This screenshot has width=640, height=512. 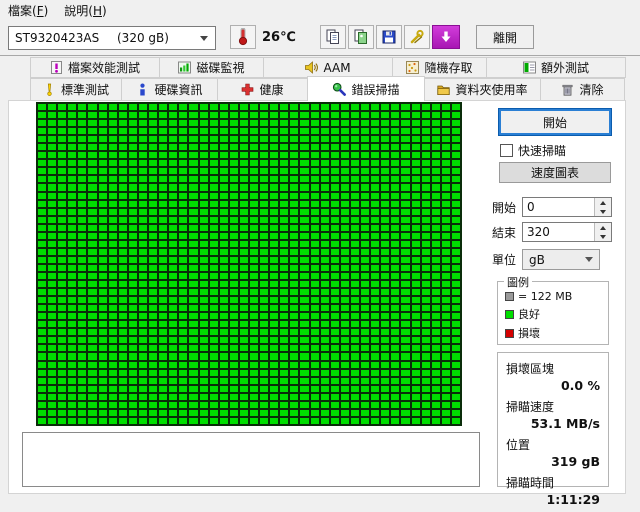 What do you see at coordinates (556, 314) in the screenshot?
I see `legend-good: 良好` at bounding box center [556, 314].